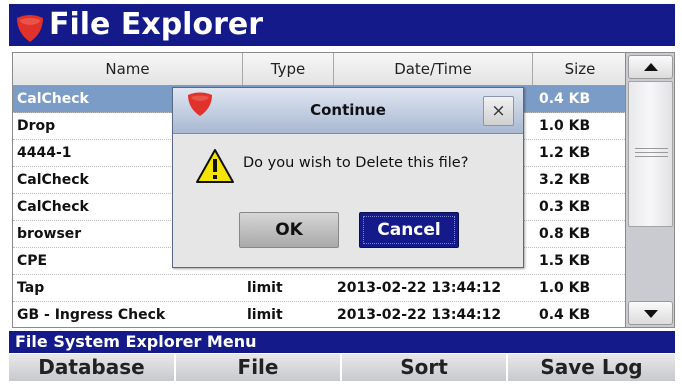  Describe the element at coordinates (579, 69) in the screenshot. I see `column-header-size: Size` at that location.